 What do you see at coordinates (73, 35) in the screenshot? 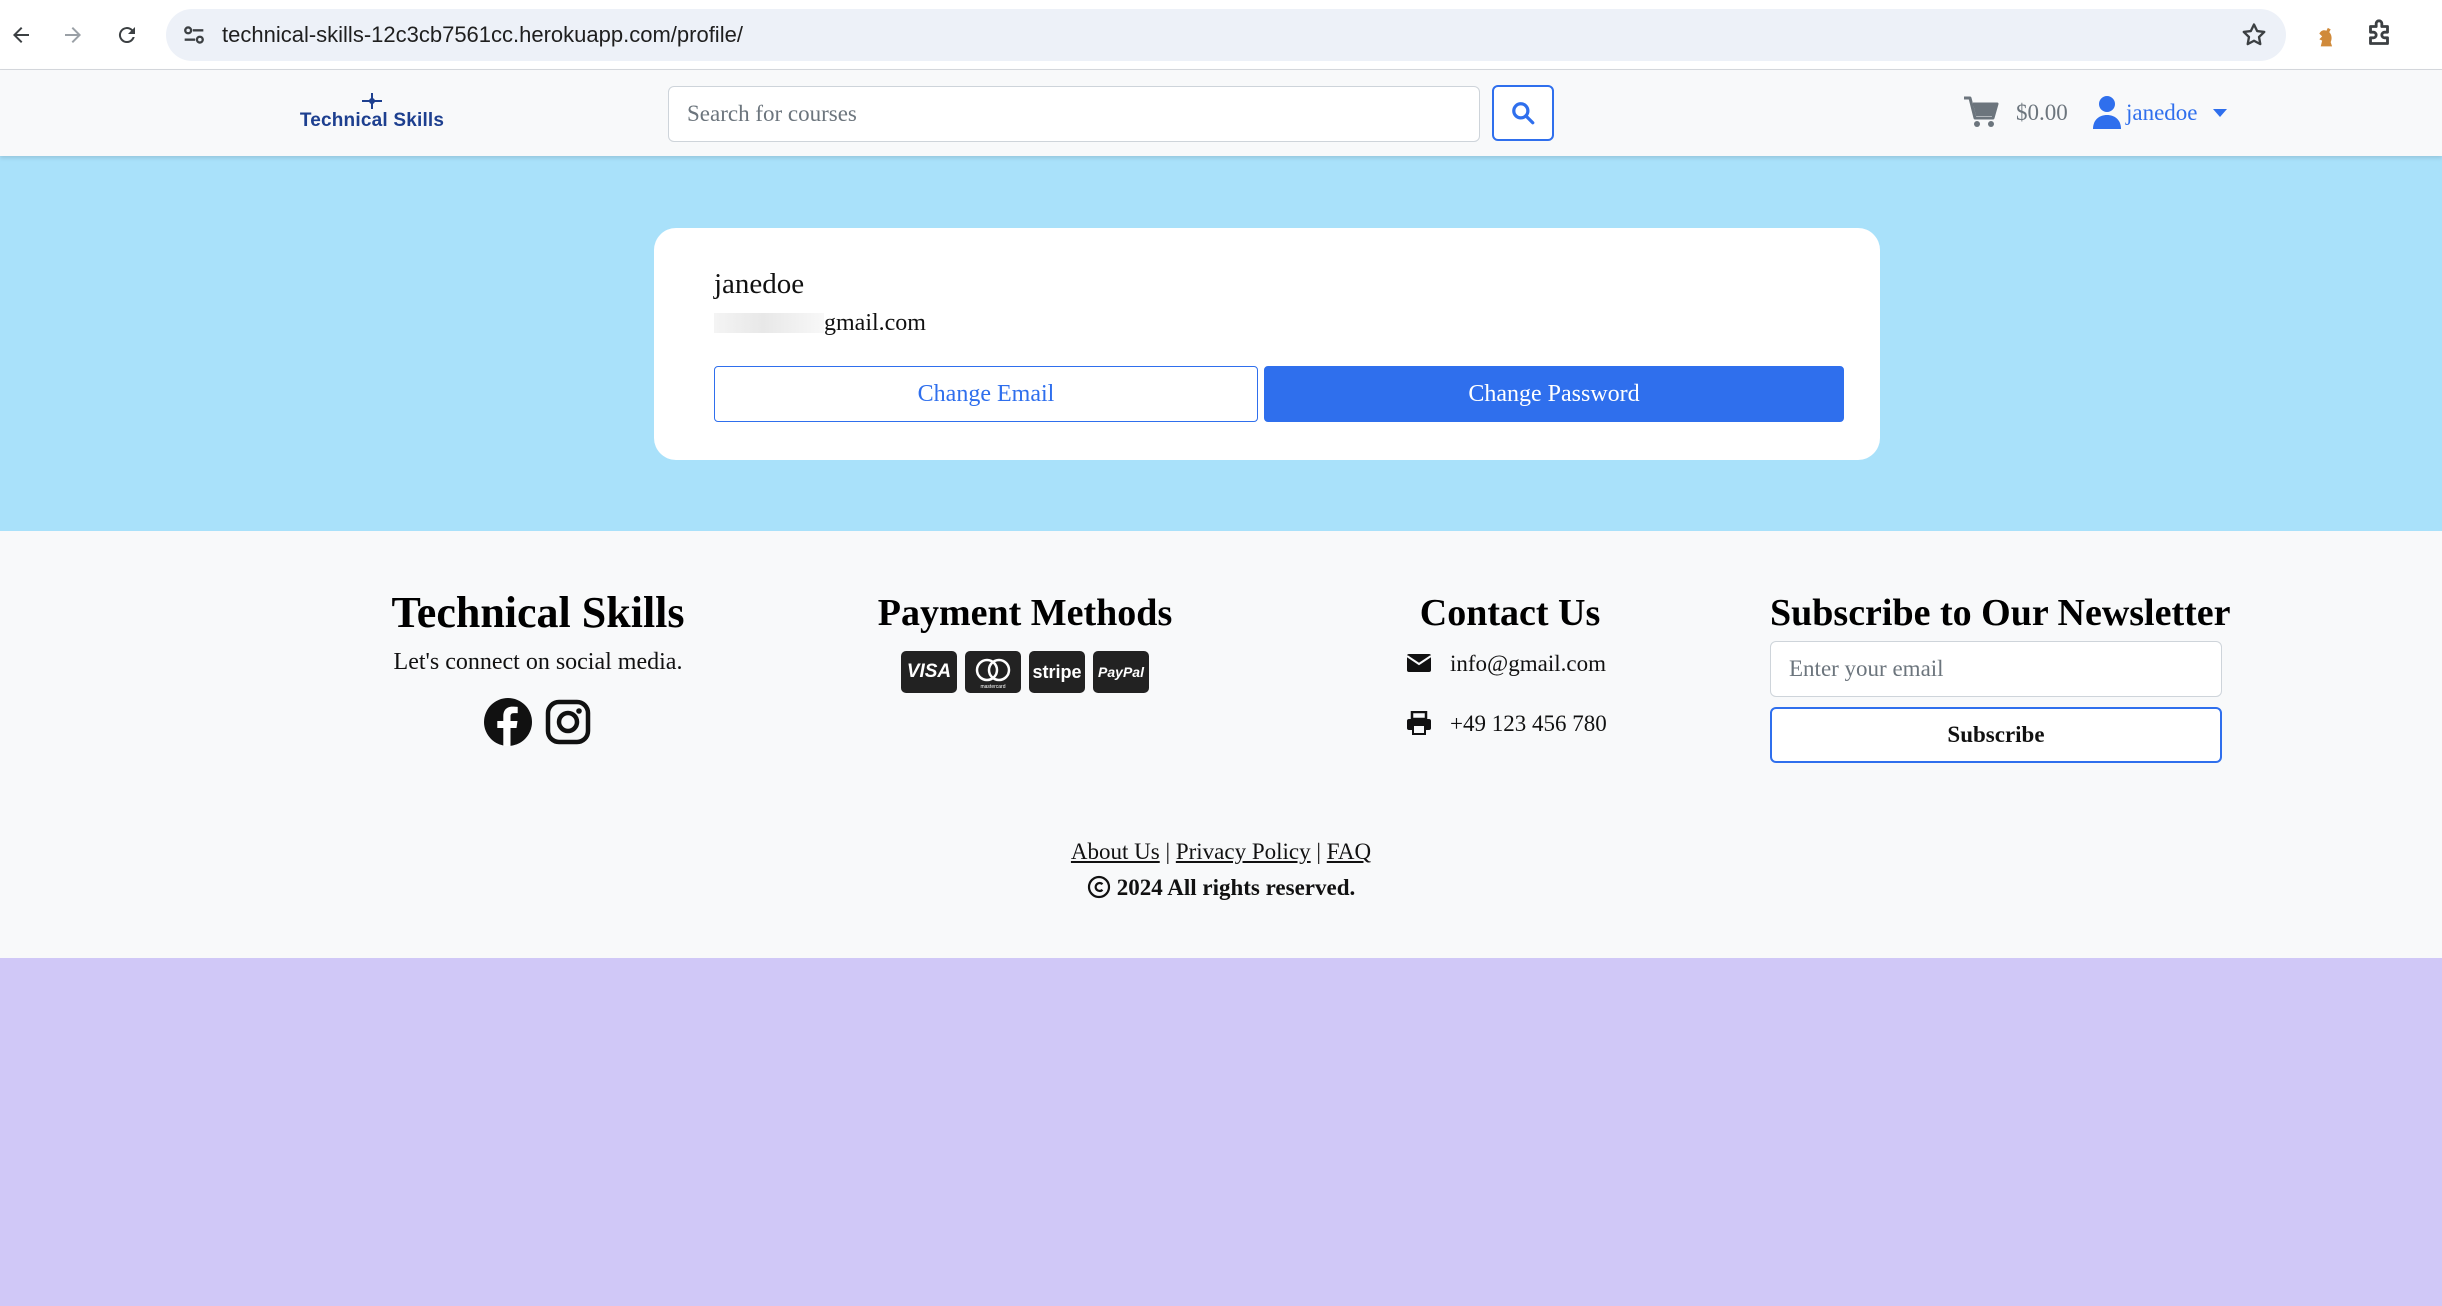
I see `forward-icon` at bounding box center [73, 35].